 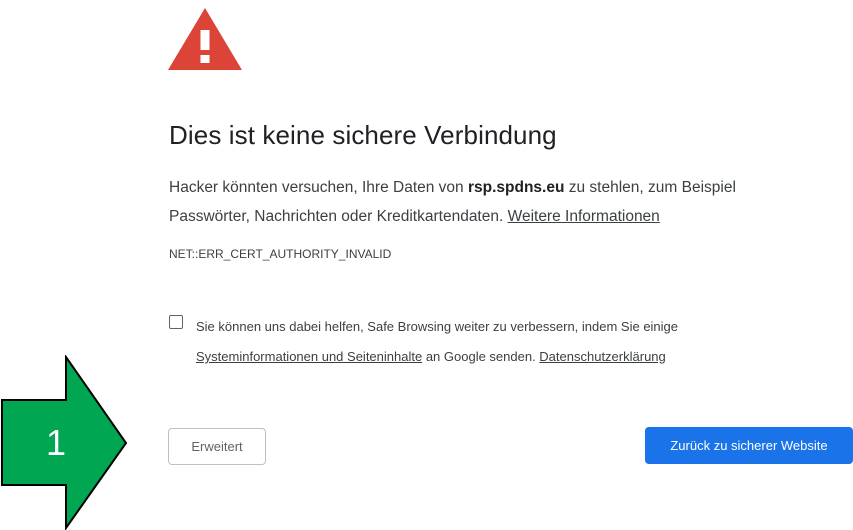 I want to click on more-info-link: Weitere Informationen, so click(x=584, y=216).